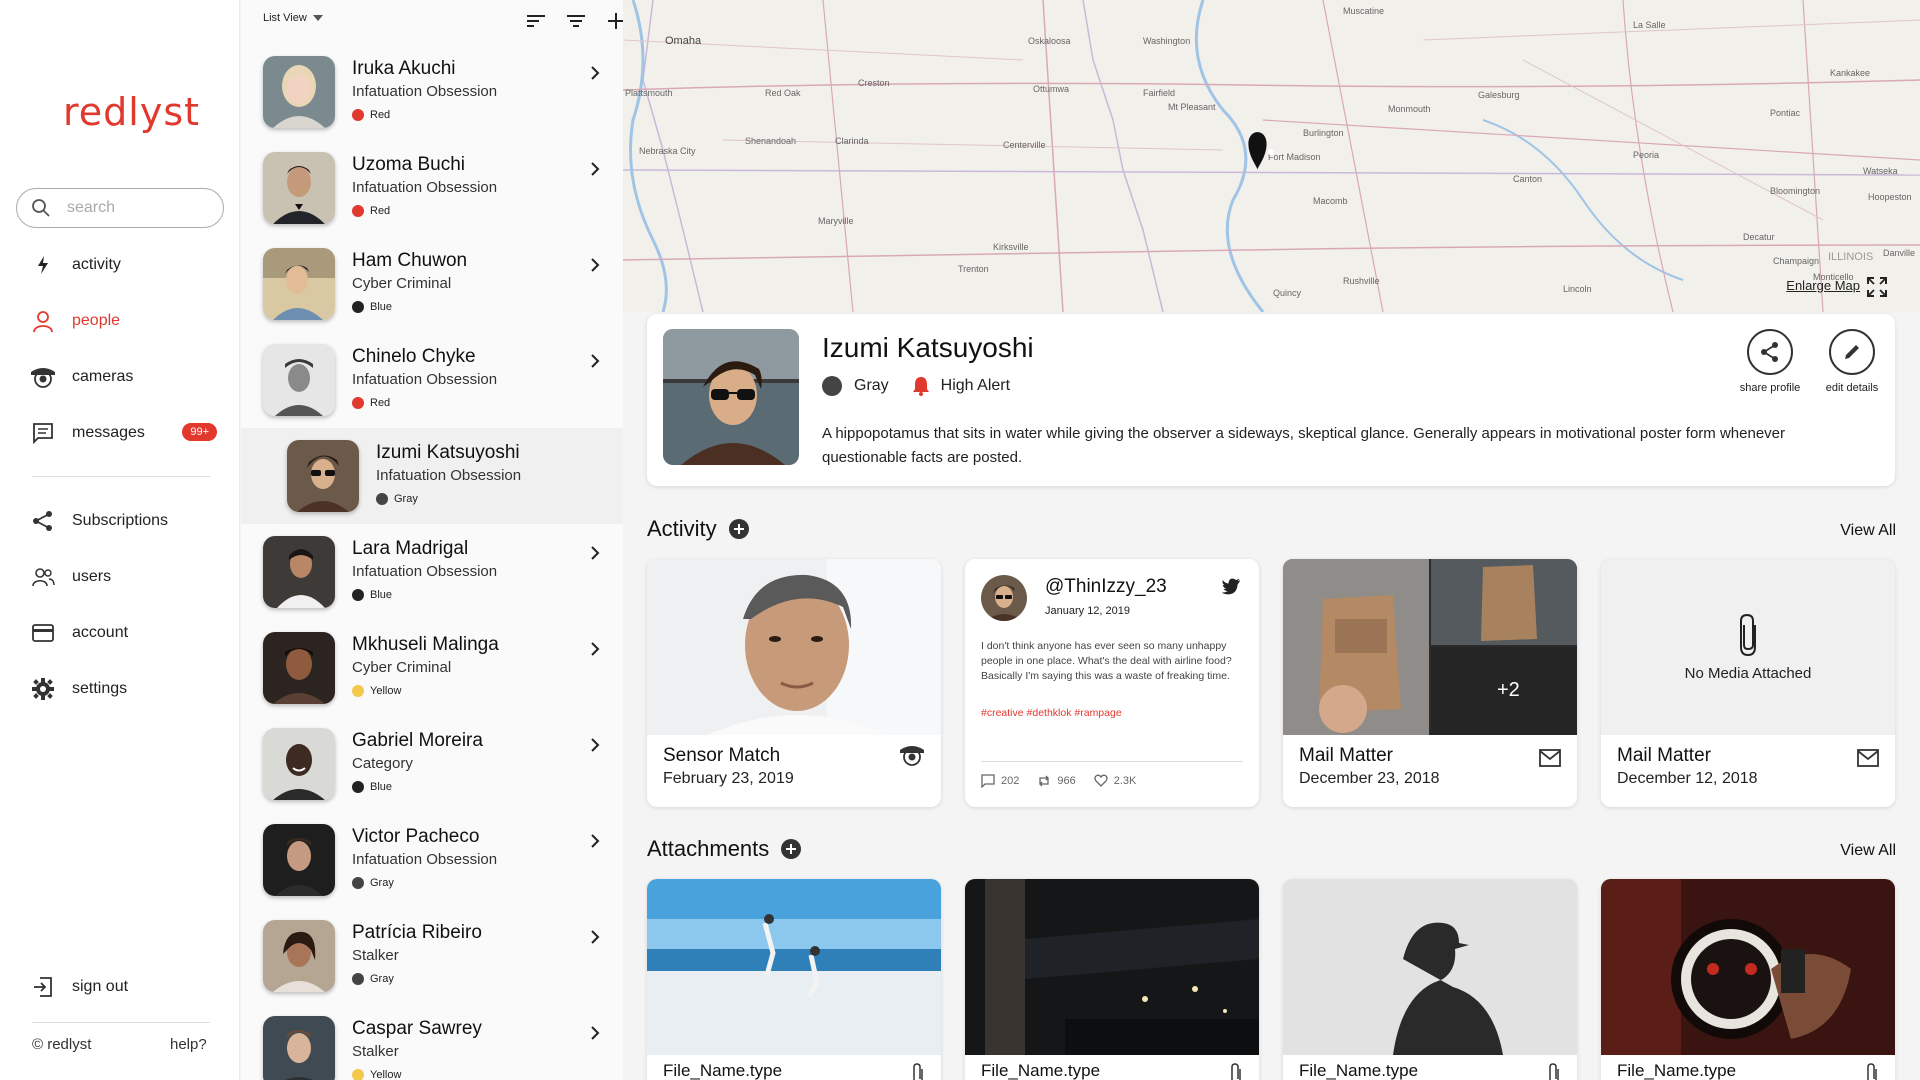 The image size is (1920, 1080). I want to click on activity-view-all: View All, so click(1868, 531).